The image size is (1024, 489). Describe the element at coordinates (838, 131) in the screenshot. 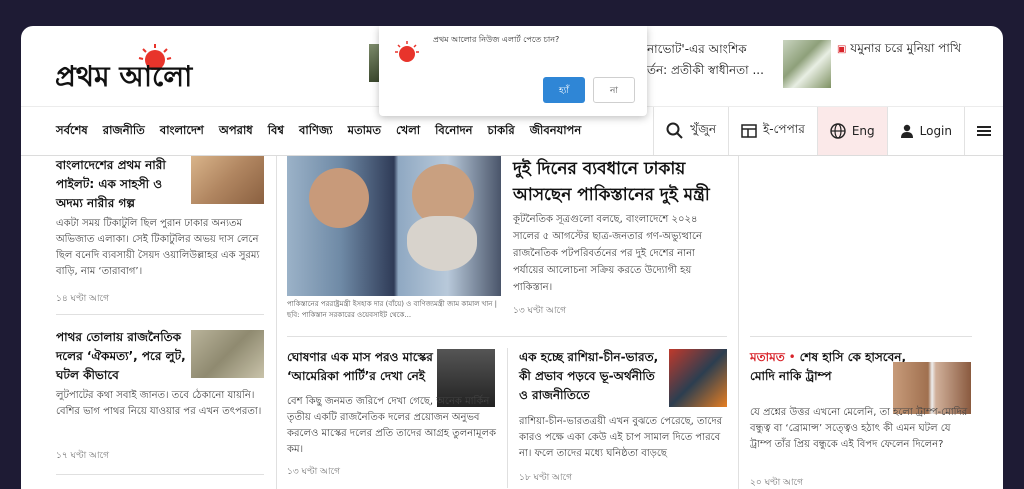

I see `globe-icon` at that location.